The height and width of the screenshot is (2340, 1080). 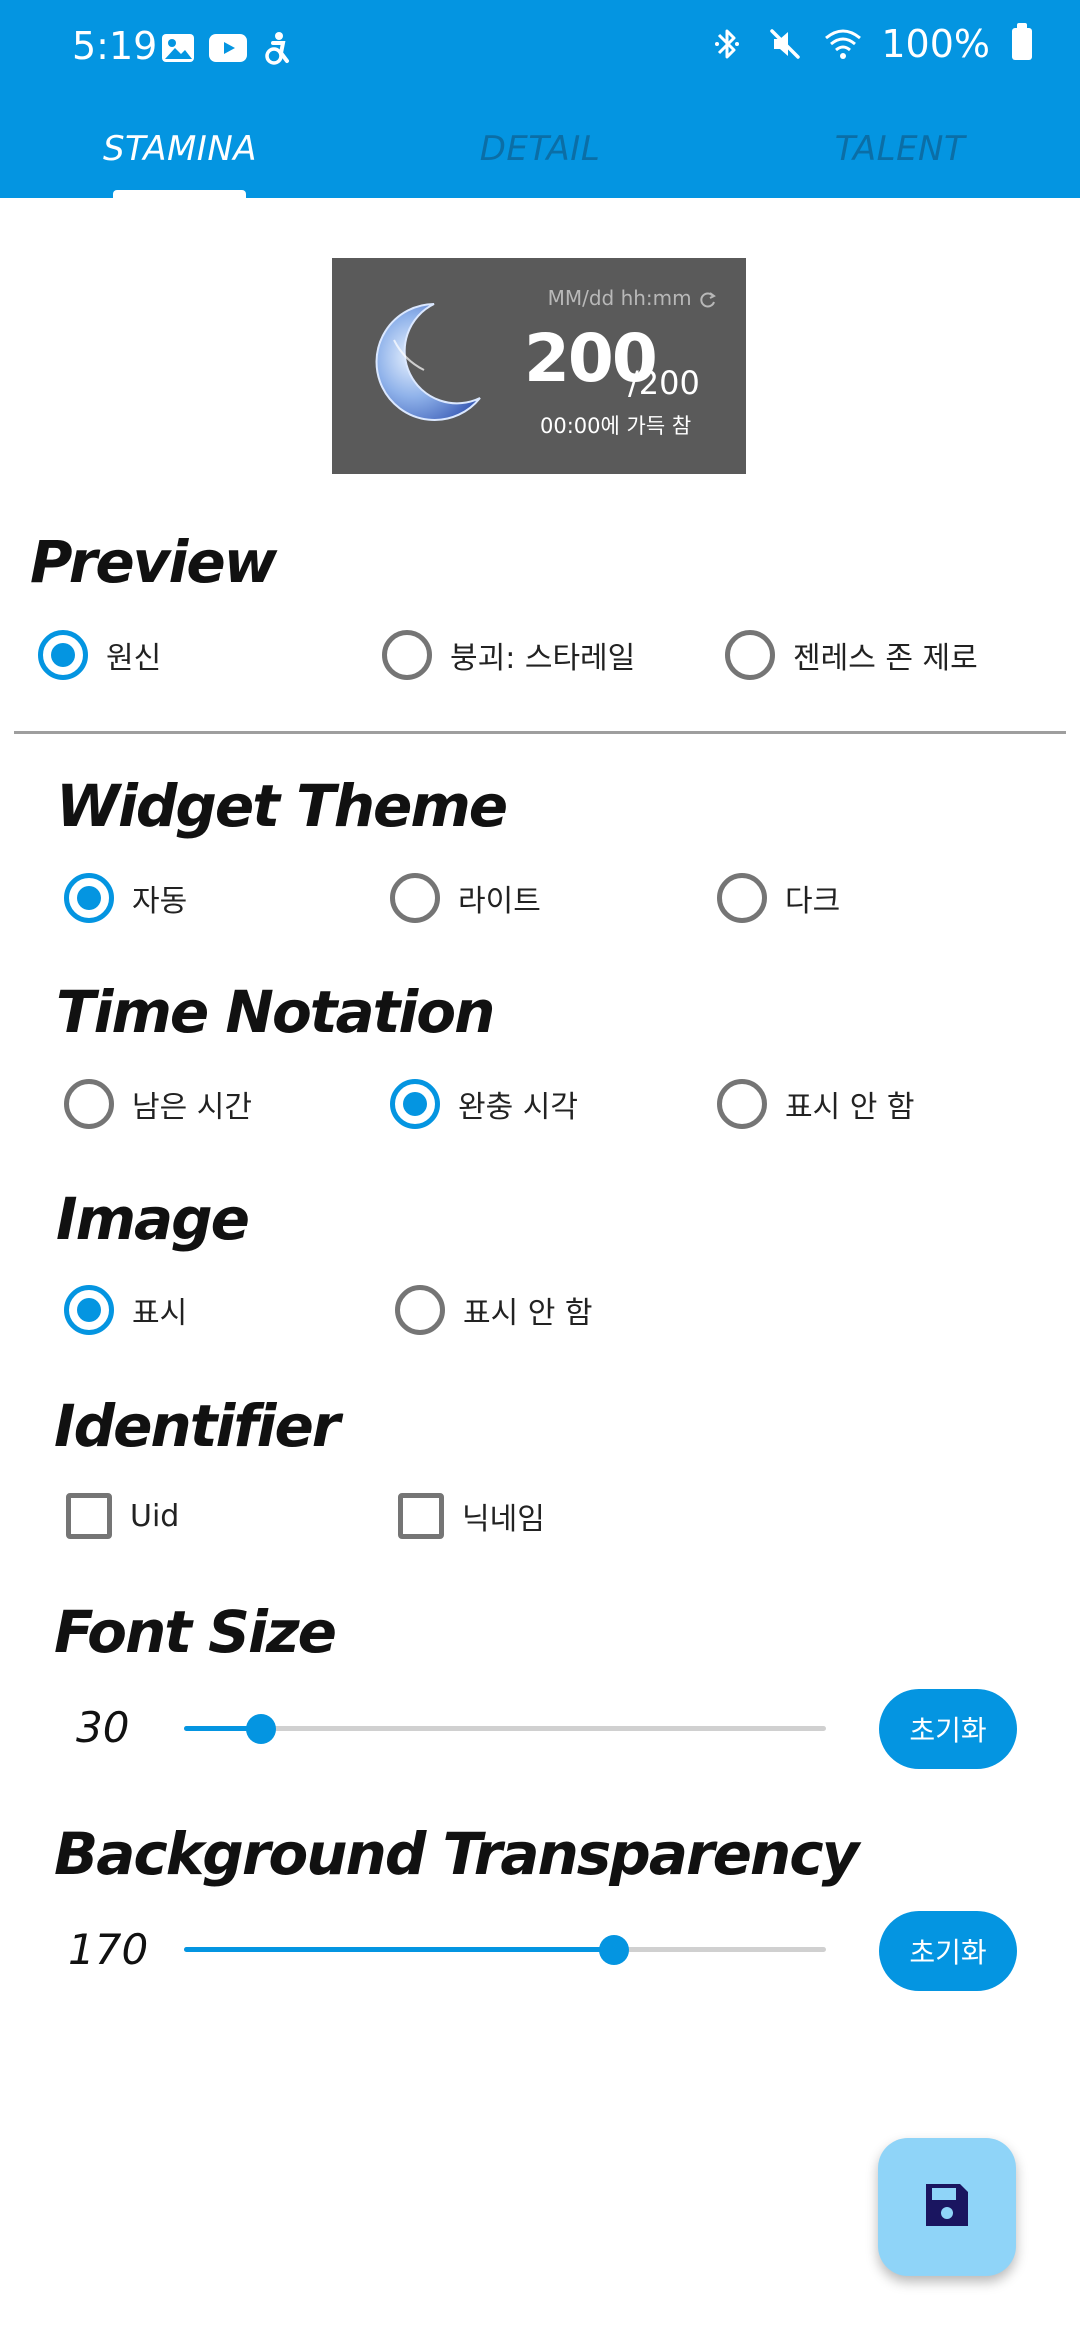 What do you see at coordinates (115, 46) in the screenshot?
I see `status-time: 5:19` at bounding box center [115, 46].